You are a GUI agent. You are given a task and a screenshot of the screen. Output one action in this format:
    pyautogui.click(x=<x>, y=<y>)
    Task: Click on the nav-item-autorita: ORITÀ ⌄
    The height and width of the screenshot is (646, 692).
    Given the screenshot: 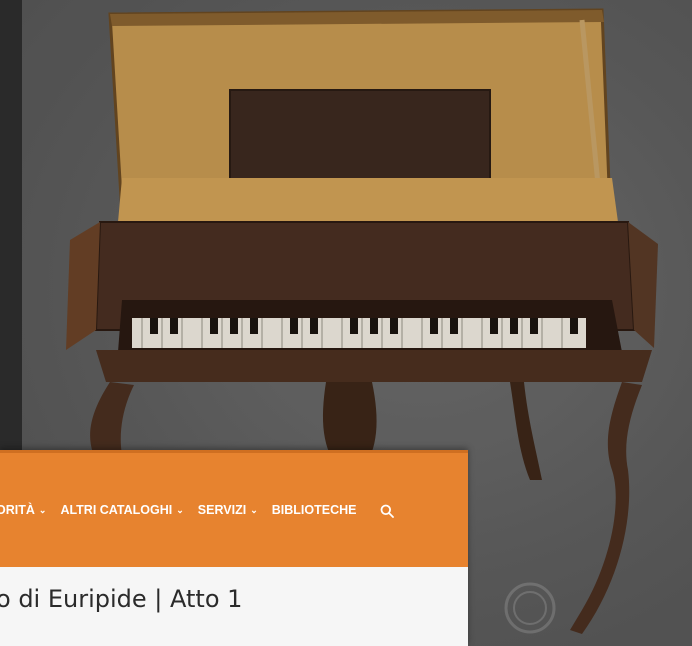 What is the action you would take?
    pyautogui.click(x=23, y=510)
    